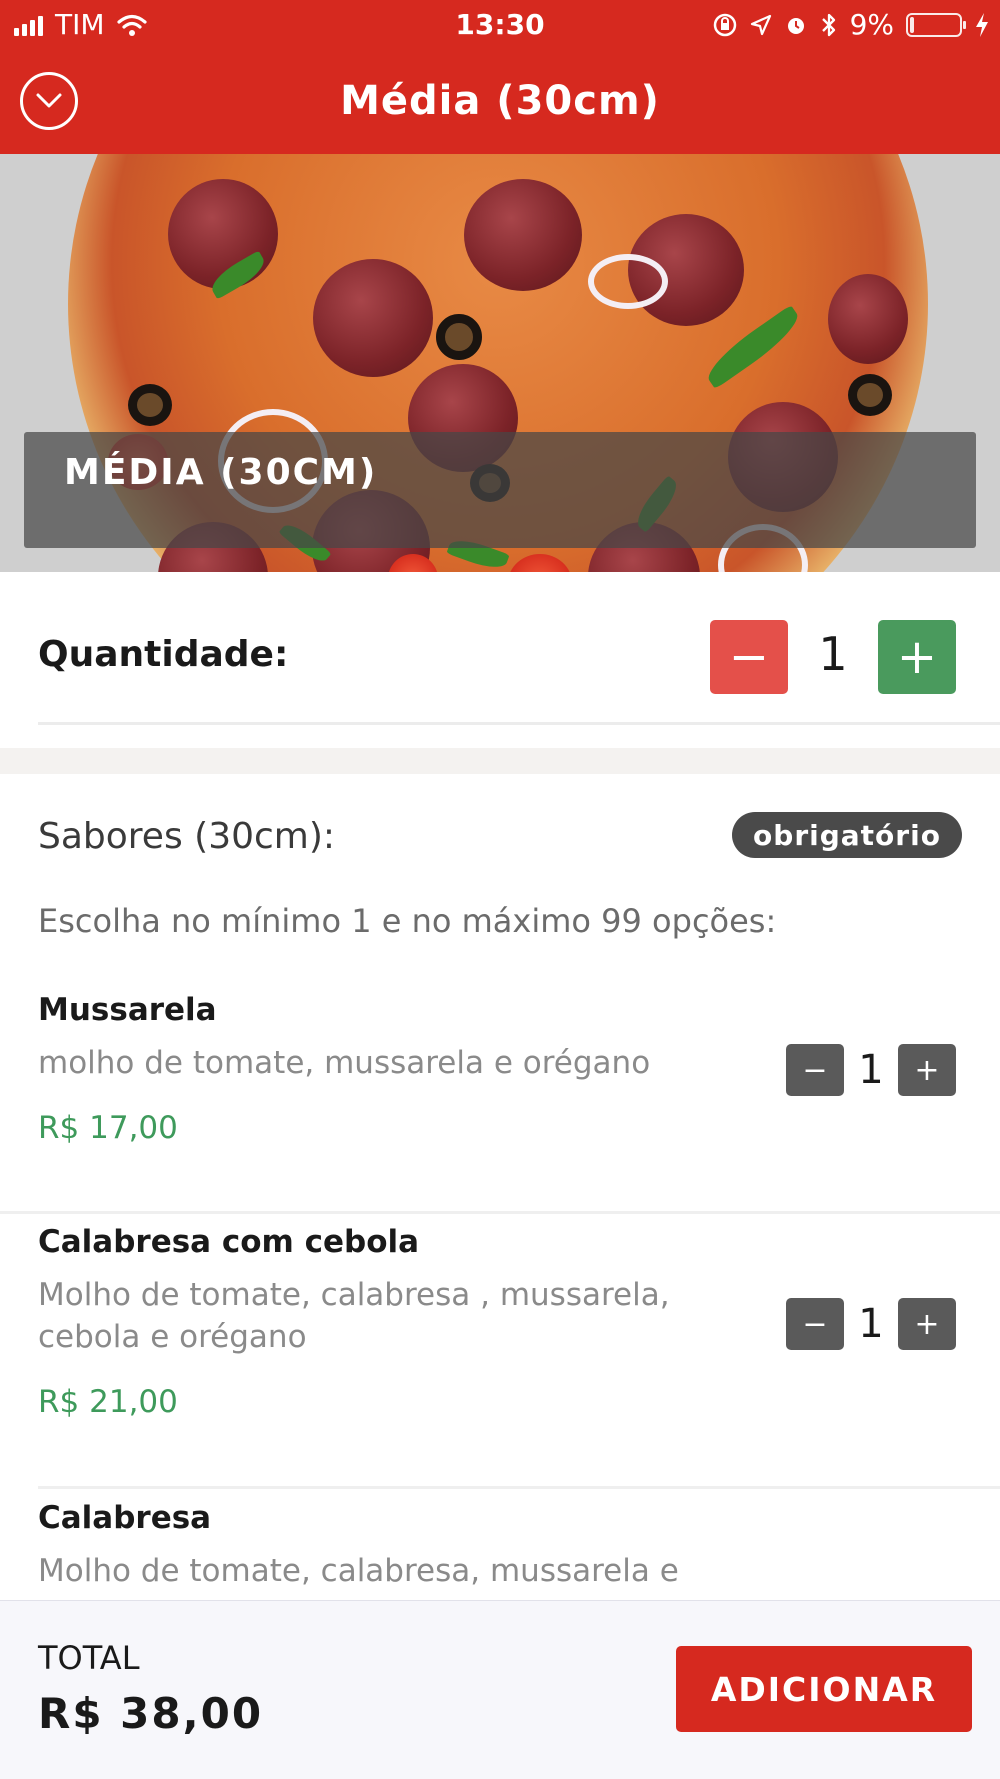 The width and height of the screenshot is (1000, 1779). I want to click on battery-icon, so click(936, 24).